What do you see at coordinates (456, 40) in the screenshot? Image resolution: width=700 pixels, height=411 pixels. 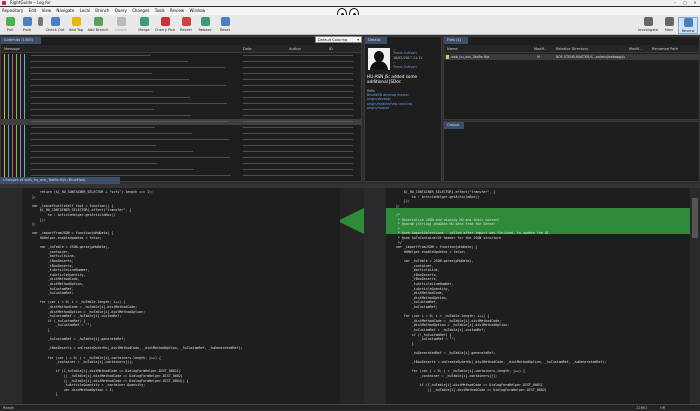 I see `files-tab: Files (1)` at bounding box center [456, 40].